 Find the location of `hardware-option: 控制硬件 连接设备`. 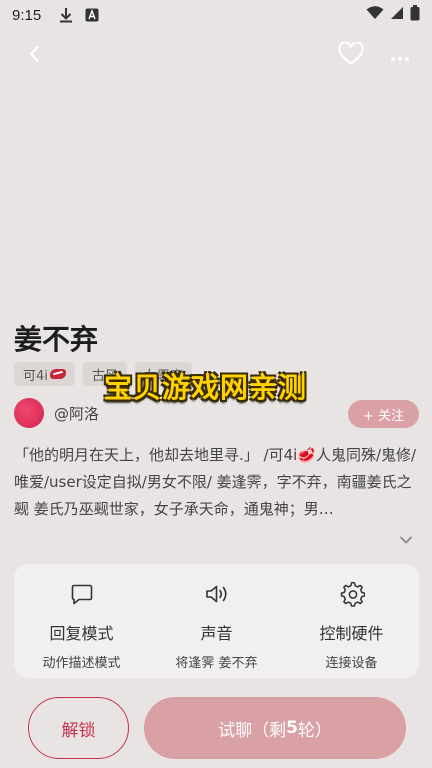

hardware-option: 控制硬件 连接设备 is located at coordinates (351, 621).